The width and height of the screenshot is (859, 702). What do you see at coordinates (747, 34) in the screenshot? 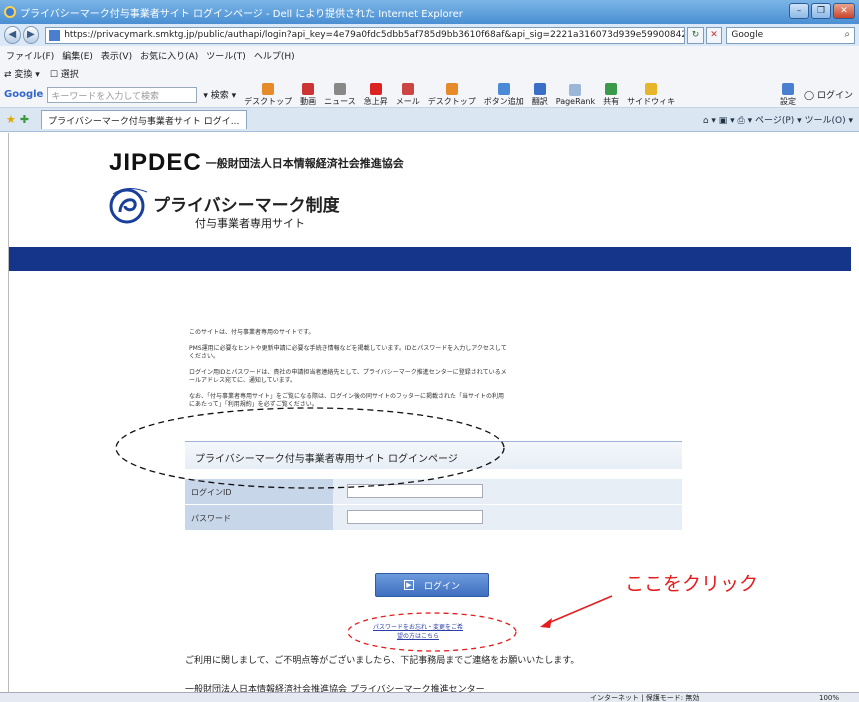
I see `search-engine-label: Google` at bounding box center [747, 34].